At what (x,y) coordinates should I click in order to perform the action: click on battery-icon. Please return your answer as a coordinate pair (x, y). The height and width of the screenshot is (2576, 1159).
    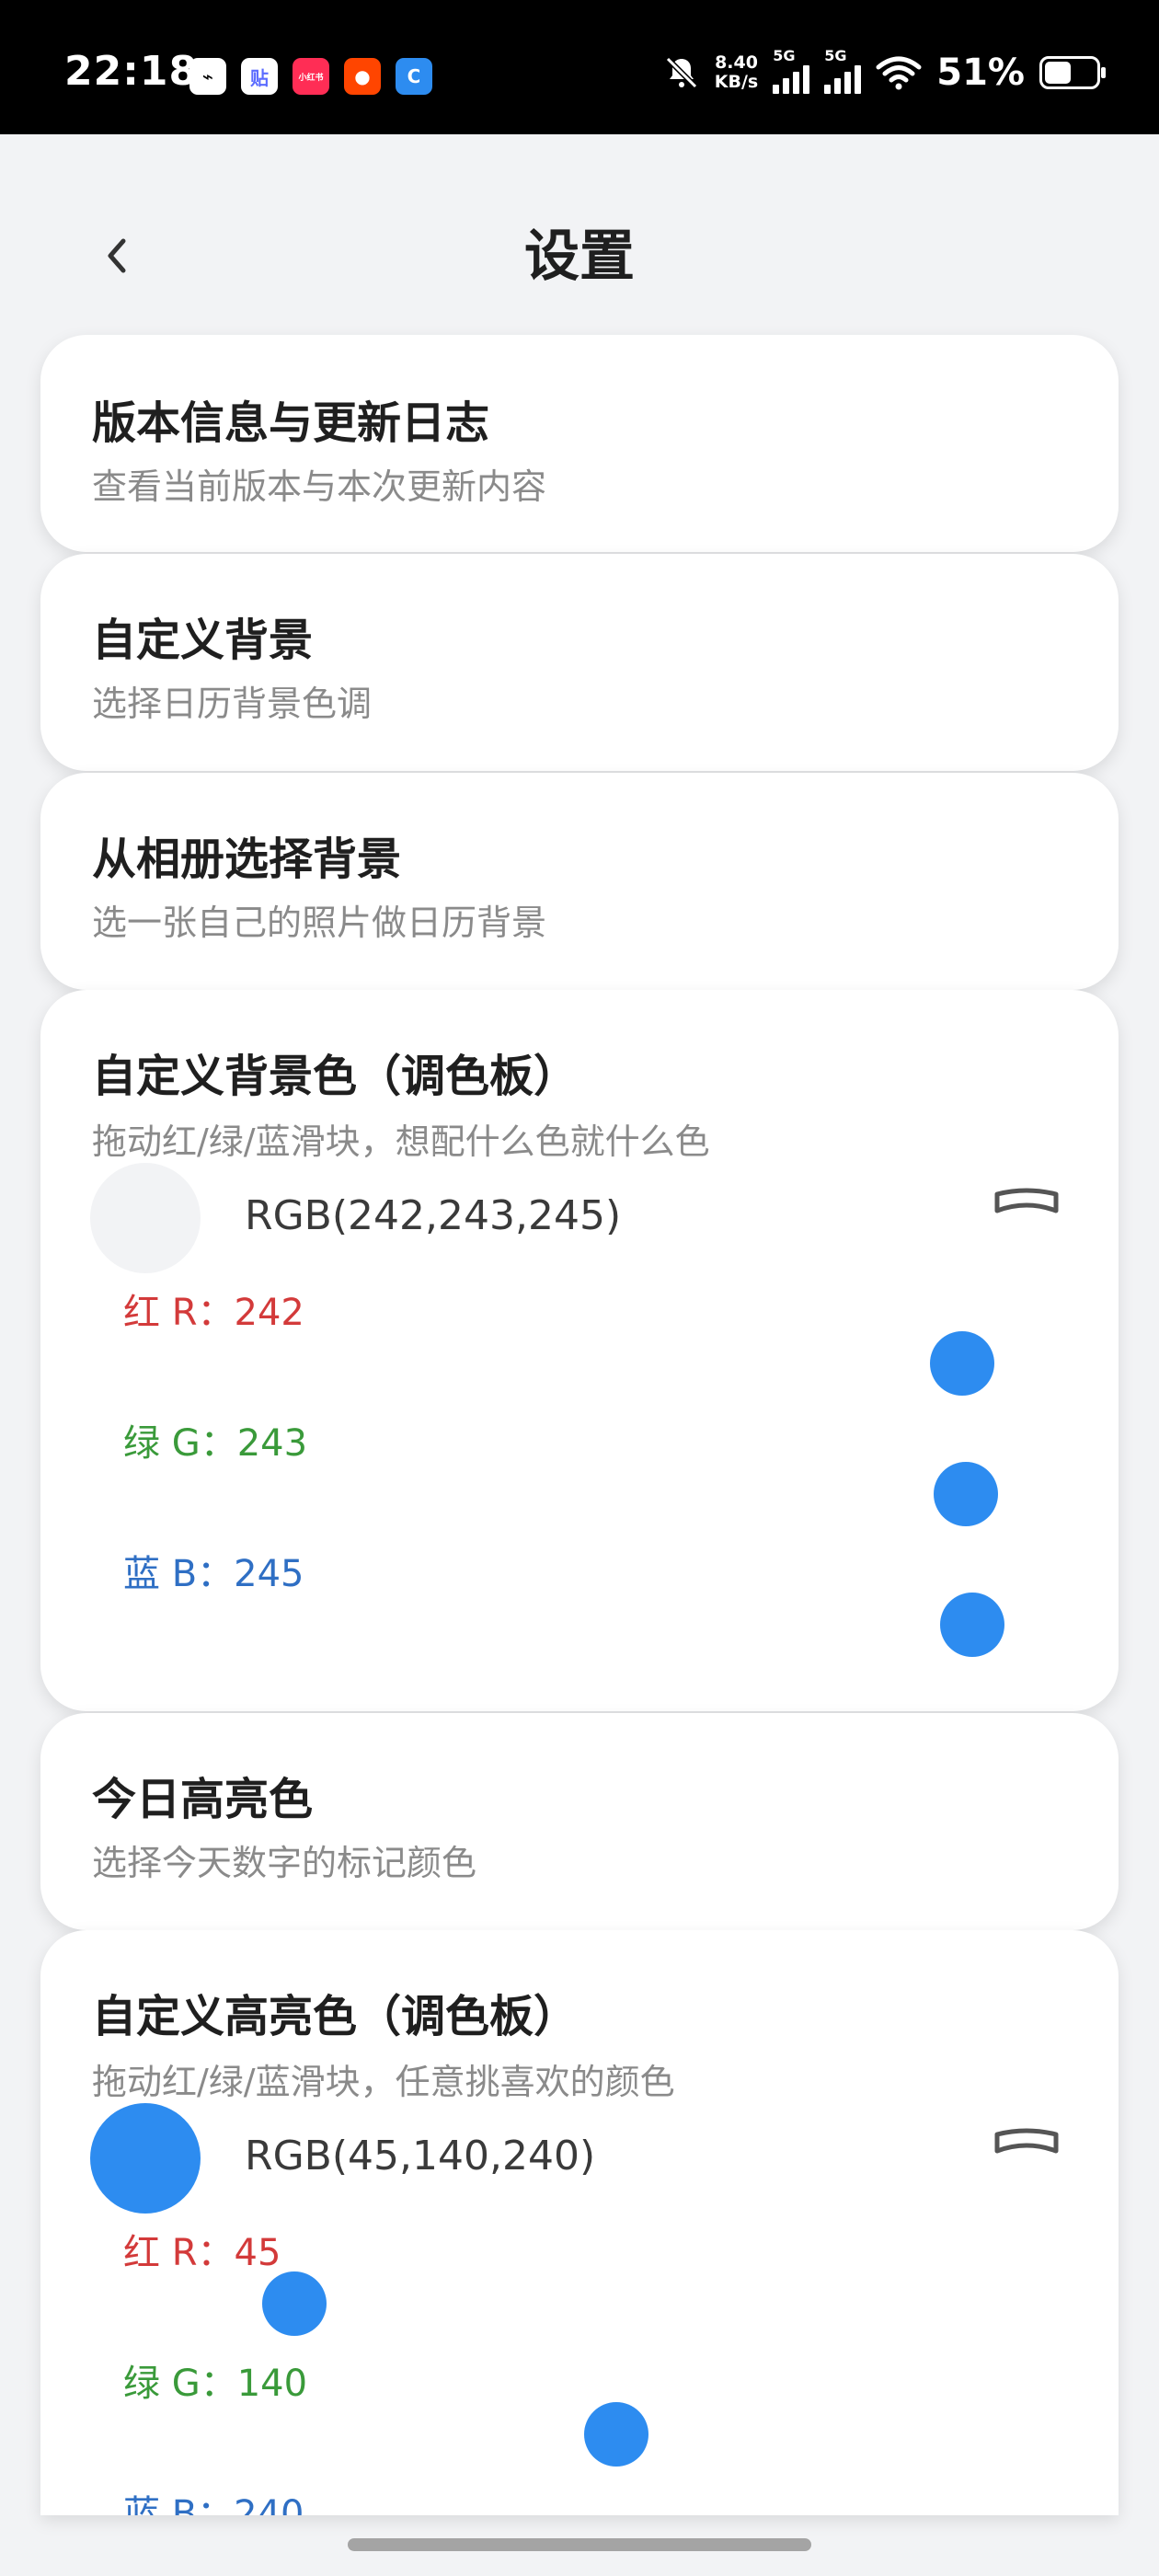
    Looking at the image, I should click on (1072, 72).